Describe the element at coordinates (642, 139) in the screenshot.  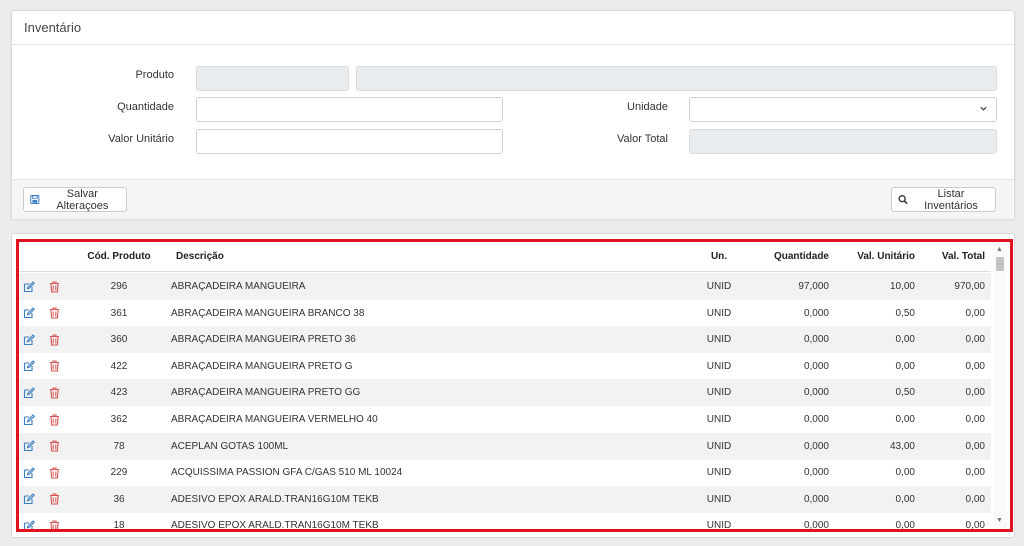
I see `valor-total-label: Valor Total` at that location.